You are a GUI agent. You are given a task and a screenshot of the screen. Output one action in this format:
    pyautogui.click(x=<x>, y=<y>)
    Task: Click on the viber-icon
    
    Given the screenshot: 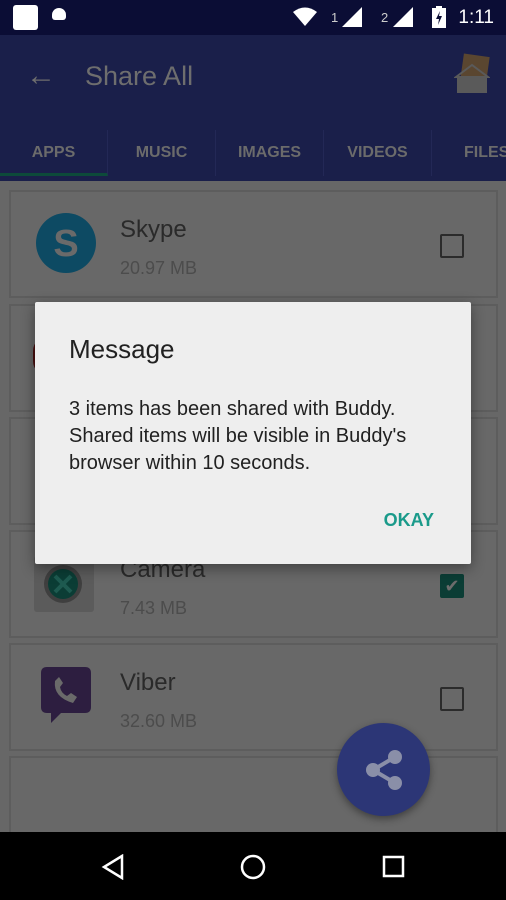 What is the action you would take?
    pyautogui.click(x=66, y=695)
    